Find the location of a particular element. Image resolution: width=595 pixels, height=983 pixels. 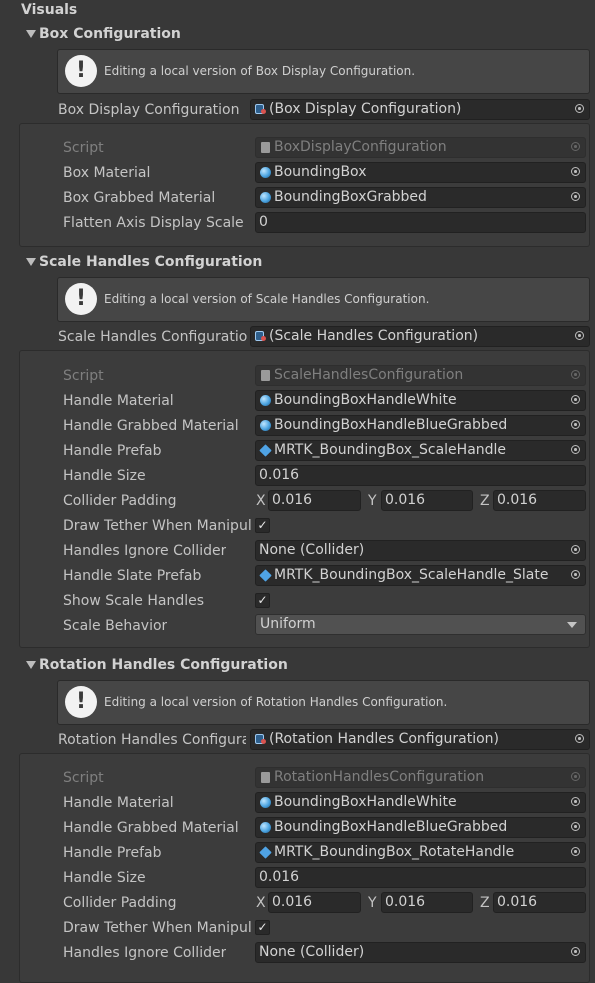

scale-handle-size-label: Handle Size is located at coordinates (104, 476).